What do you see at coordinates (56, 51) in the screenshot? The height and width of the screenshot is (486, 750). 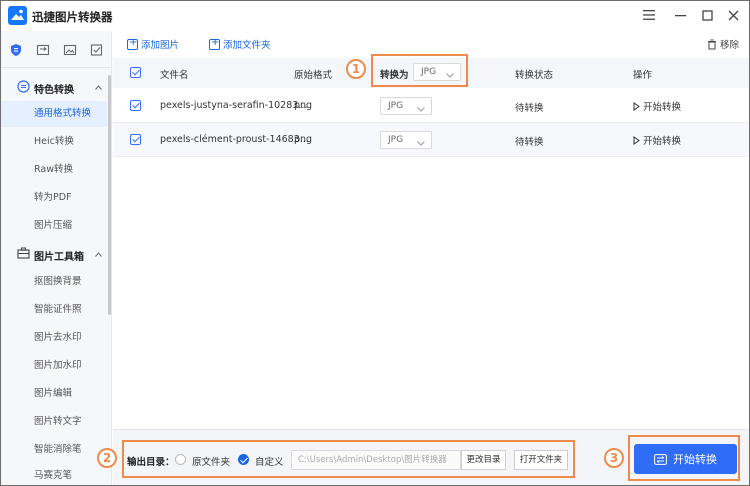 I see `sidebar-top-icons` at bounding box center [56, 51].